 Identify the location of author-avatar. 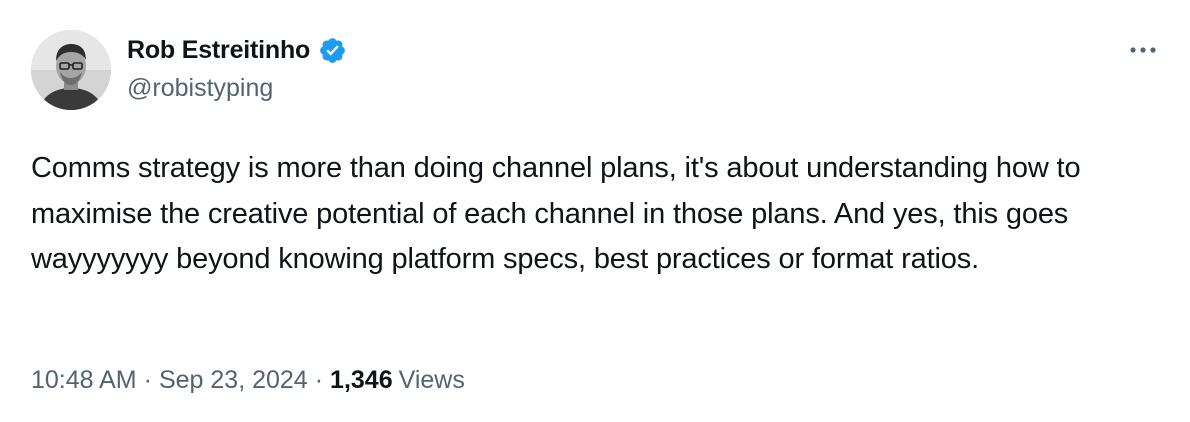
(71, 70).